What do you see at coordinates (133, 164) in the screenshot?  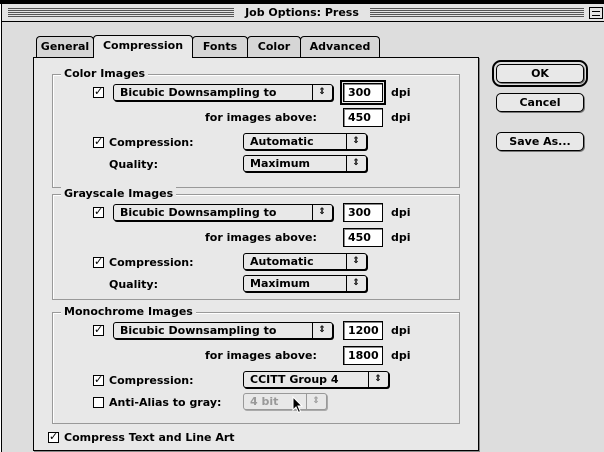 I see `color-quality-label: Quality:` at bounding box center [133, 164].